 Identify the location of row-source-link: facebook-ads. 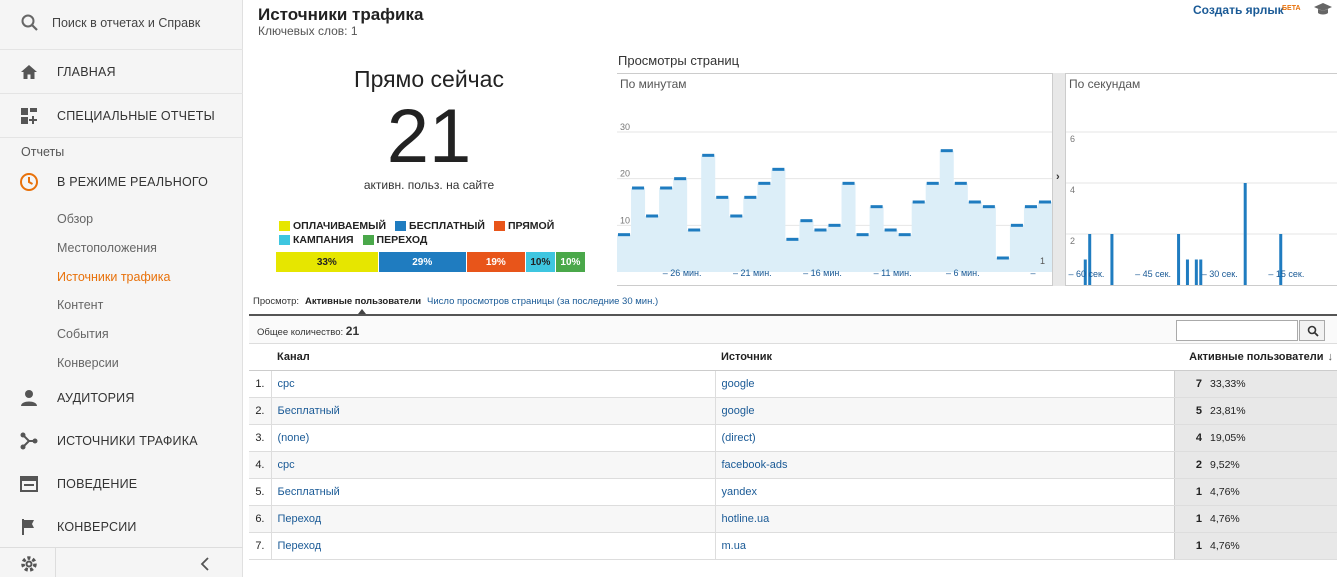
(944, 465).